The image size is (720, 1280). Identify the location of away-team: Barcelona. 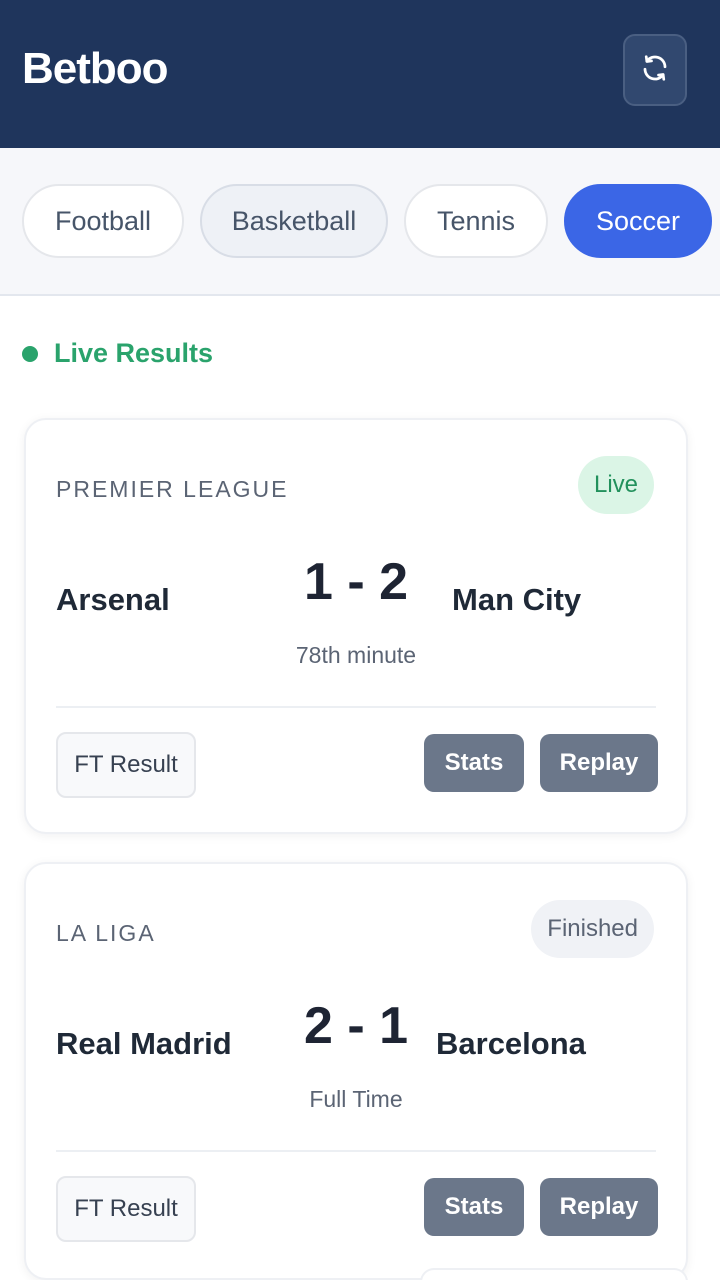
(511, 1043).